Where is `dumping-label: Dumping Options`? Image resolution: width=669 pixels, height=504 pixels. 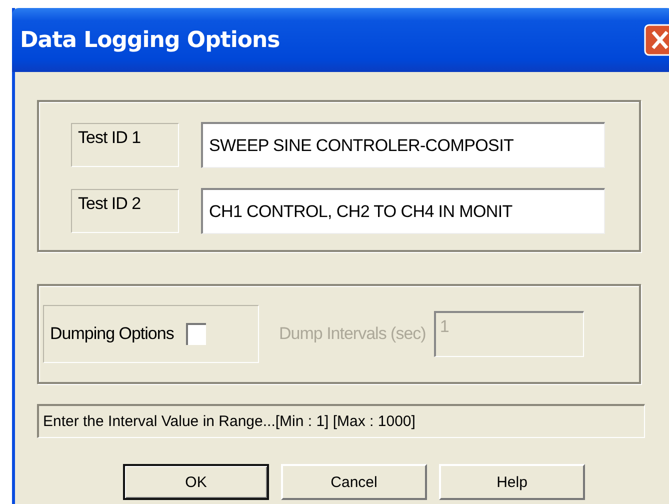
dumping-label: Dumping Options is located at coordinates (112, 334).